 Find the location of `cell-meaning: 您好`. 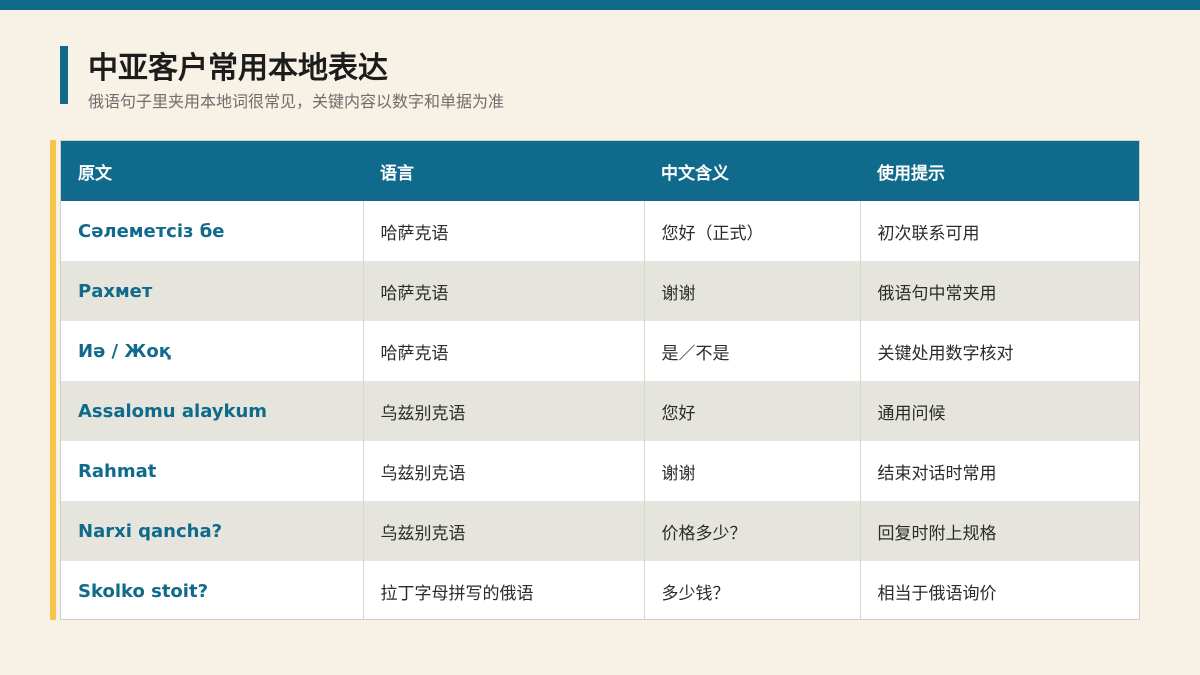

cell-meaning: 您好 is located at coordinates (752, 411).